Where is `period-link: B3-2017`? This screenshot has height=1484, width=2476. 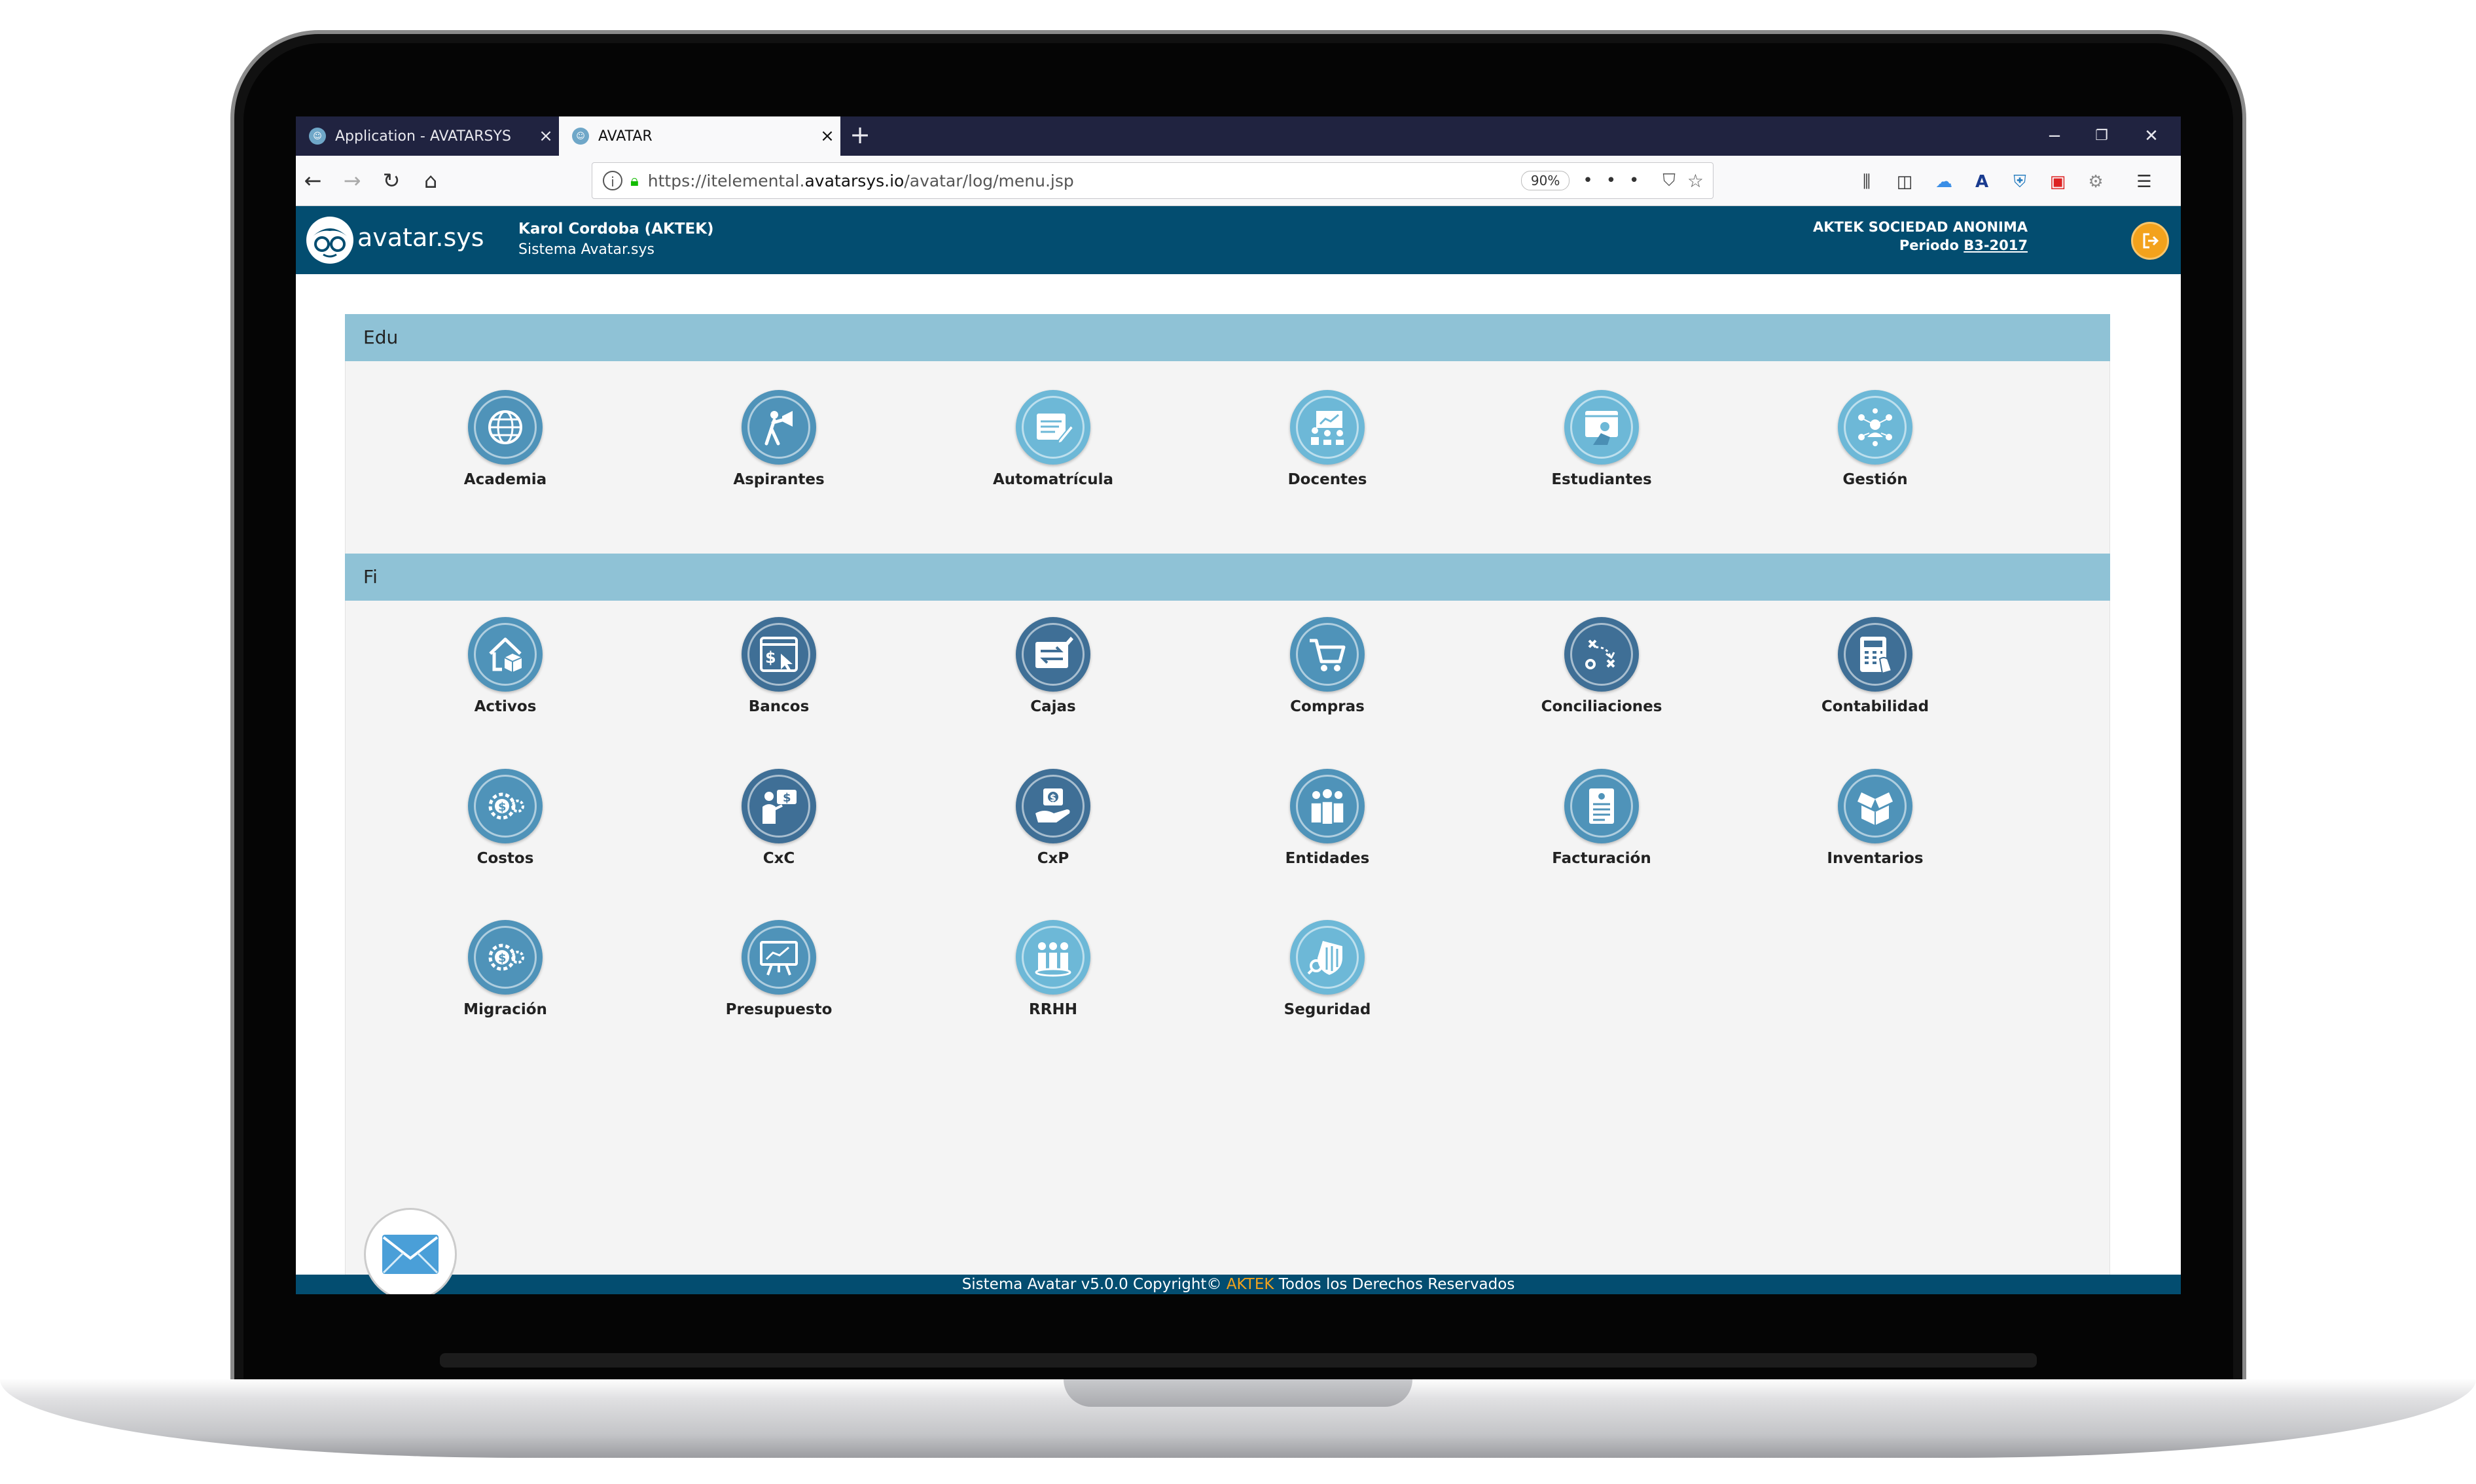 period-link: B3-2017 is located at coordinates (1996, 246).